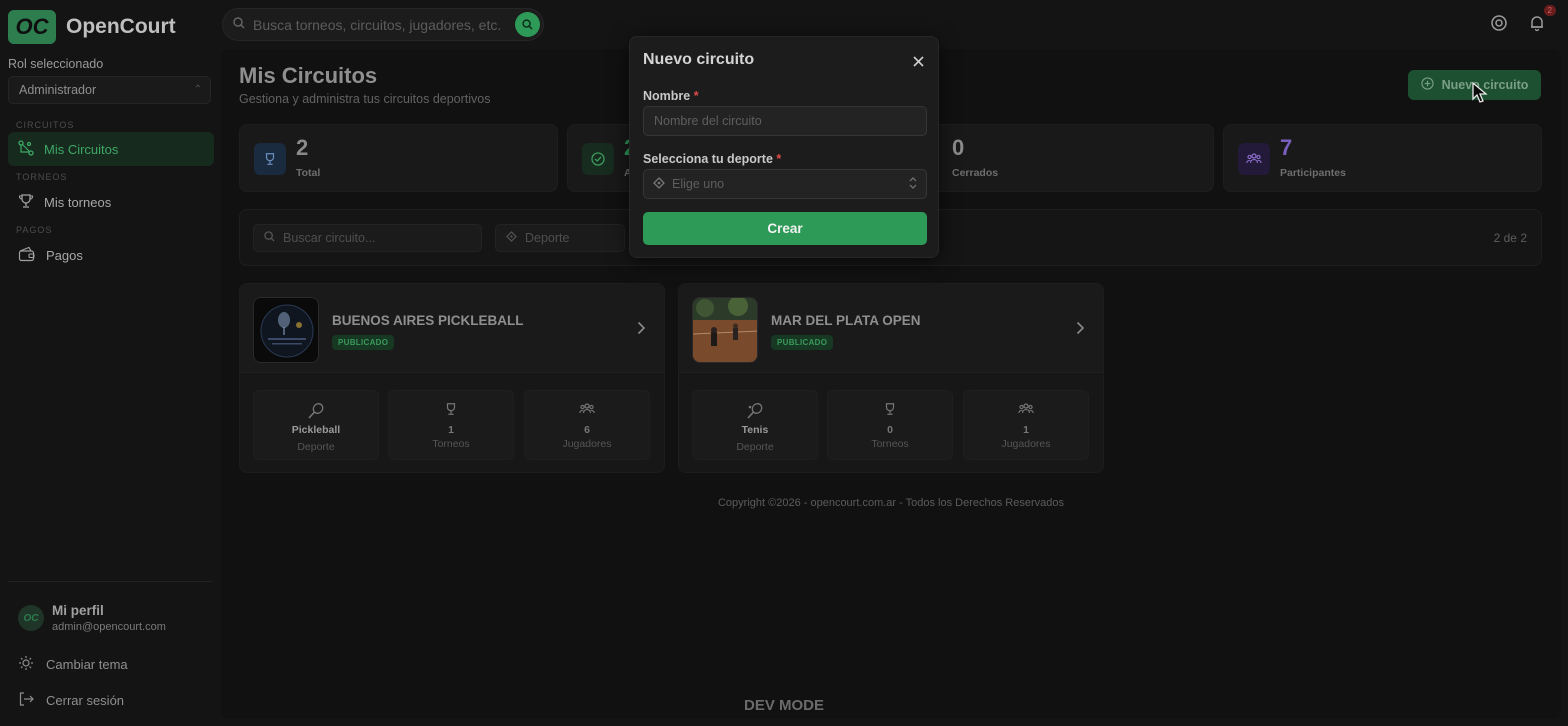 This screenshot has height=726, width=1568. I want to click on section-label-circuits: CIRCUITOS, so click(45, 125).